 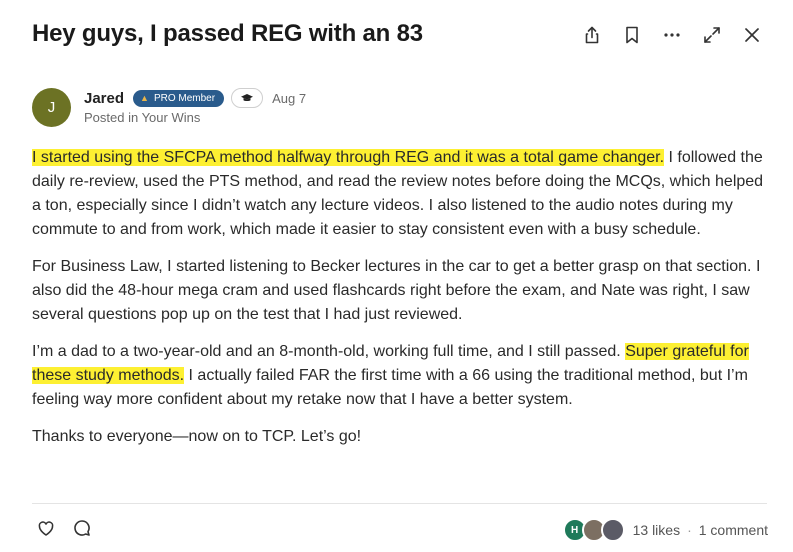 I want to click on share-icon, so click(x=592, y=35).